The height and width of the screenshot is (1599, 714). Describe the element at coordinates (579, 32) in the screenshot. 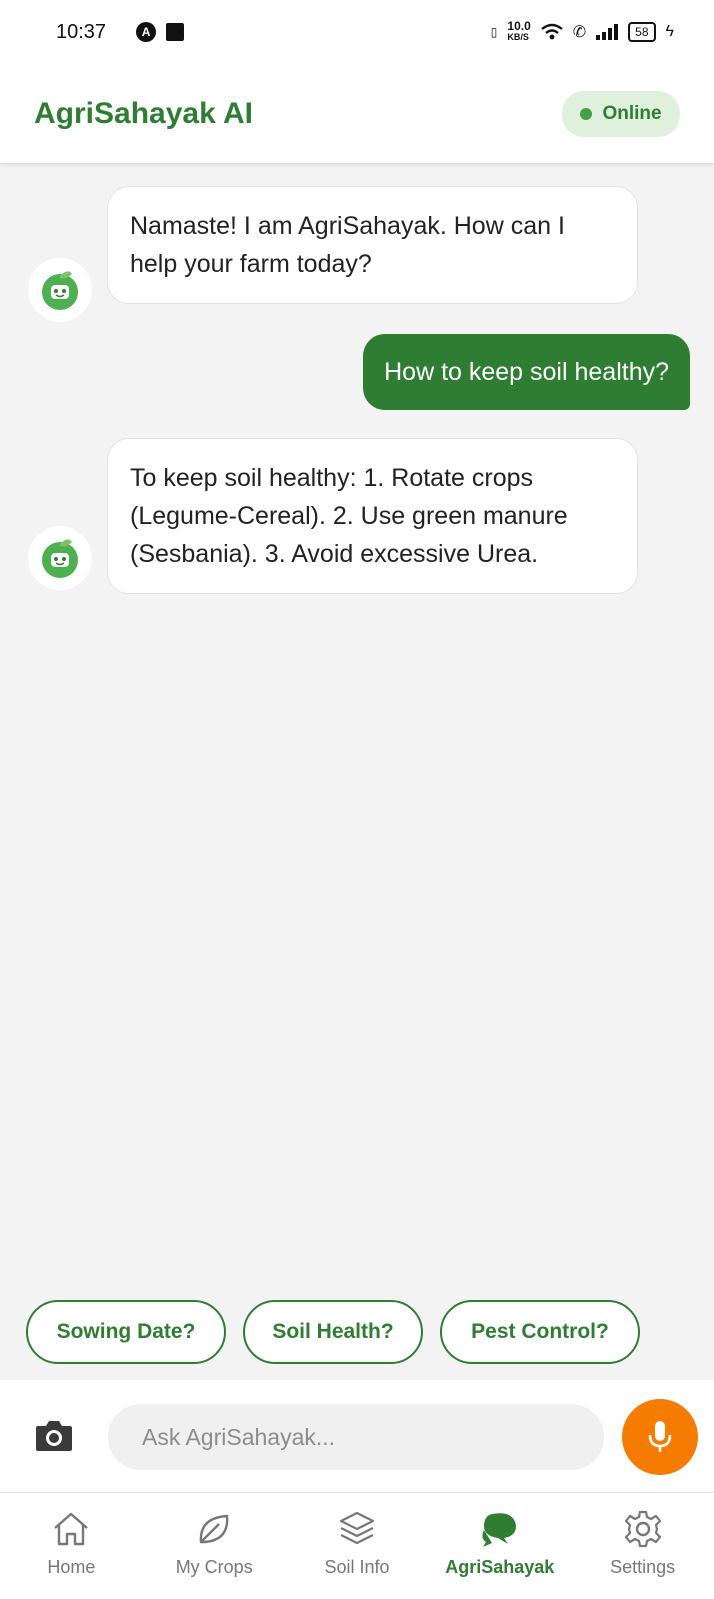

I see `wifi-call-icon: ✆` at that location.